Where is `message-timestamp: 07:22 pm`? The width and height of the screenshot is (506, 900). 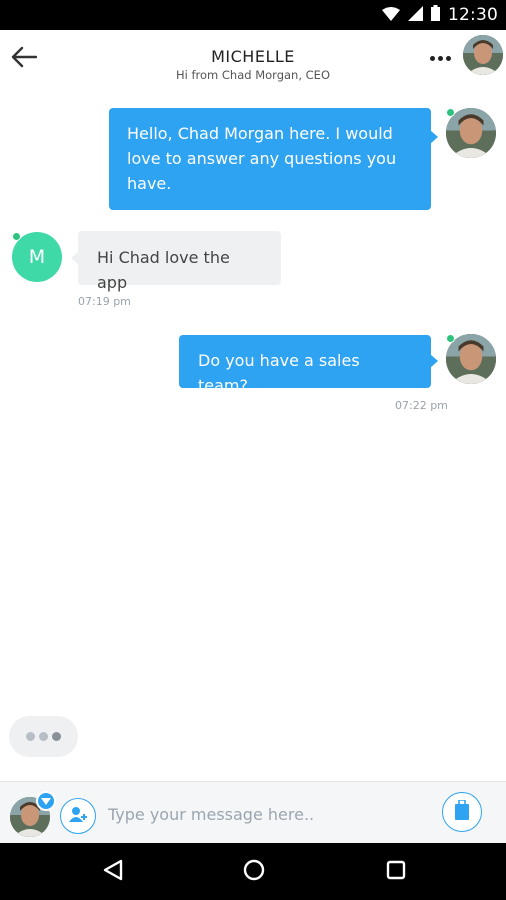
message-timestamp: 07:22 pm is located at coordinates (421, 405).